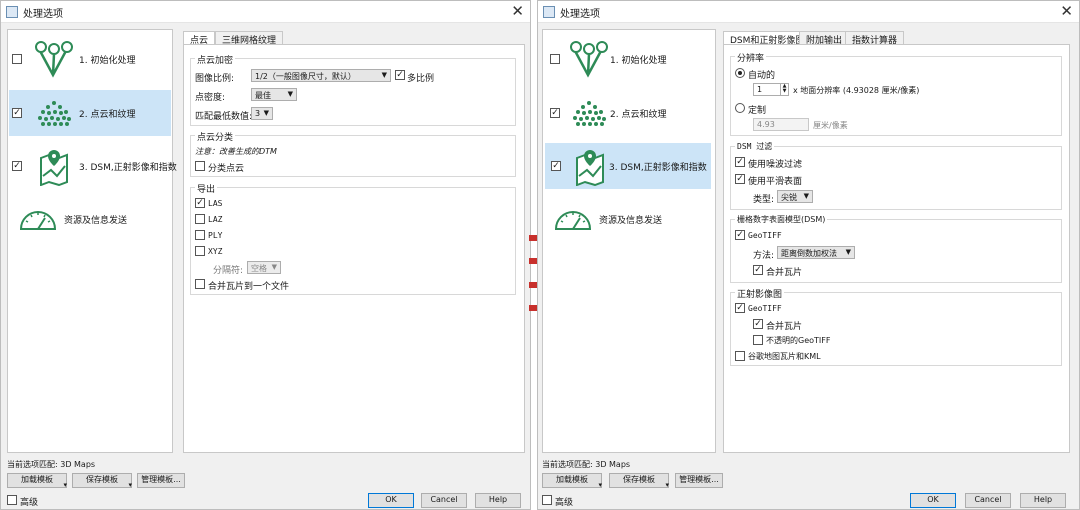  I want to click on tab-mesh-texture: 三维网格纹理, so click(249, 38).